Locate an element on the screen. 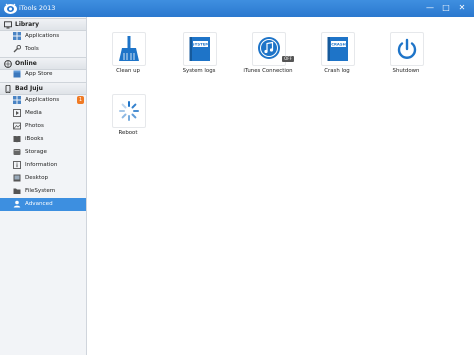  sidebar-item-label: Photos is located at coordinates (34, 126).